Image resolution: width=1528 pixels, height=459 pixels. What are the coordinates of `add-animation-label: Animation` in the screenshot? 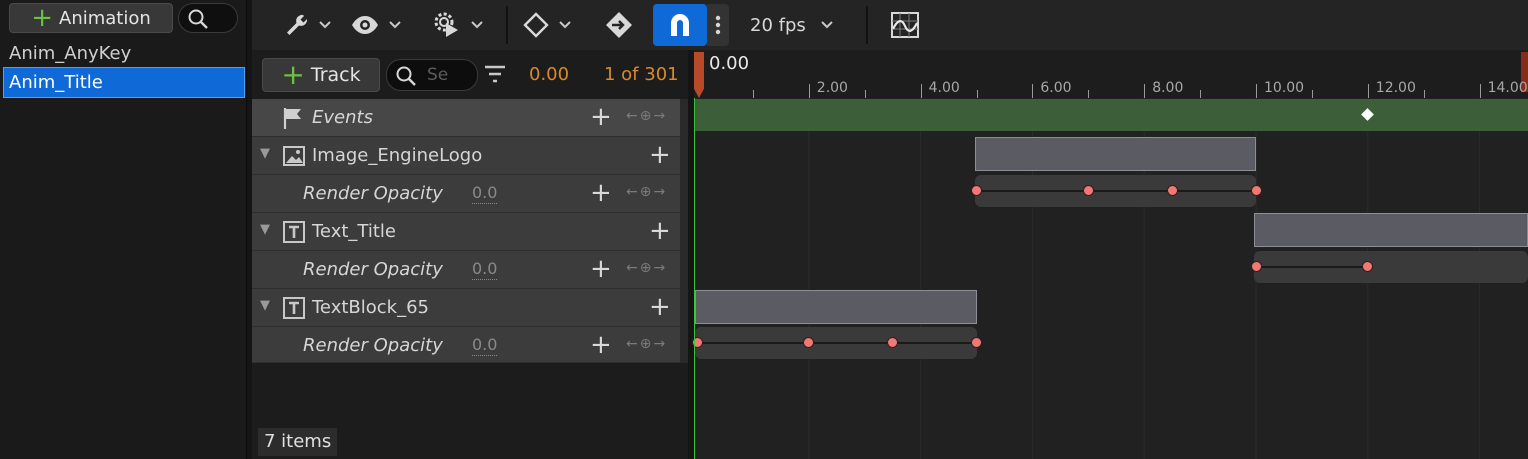 It's located at (105, 18).